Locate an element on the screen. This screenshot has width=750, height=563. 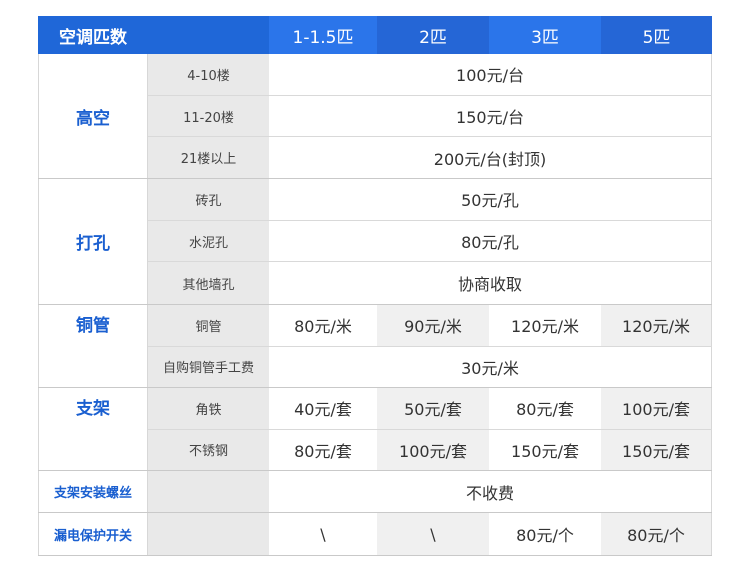
table-row: 水泥孔 80元/孔 is located at coordinates (430, 241).